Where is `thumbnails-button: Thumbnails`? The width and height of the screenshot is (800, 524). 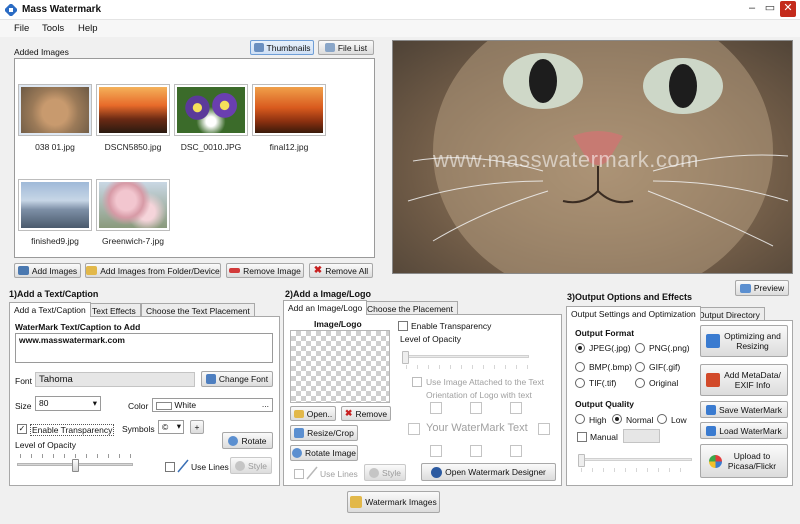
thumbnails-button: Thumbnails is located at coordinates (282, 47).